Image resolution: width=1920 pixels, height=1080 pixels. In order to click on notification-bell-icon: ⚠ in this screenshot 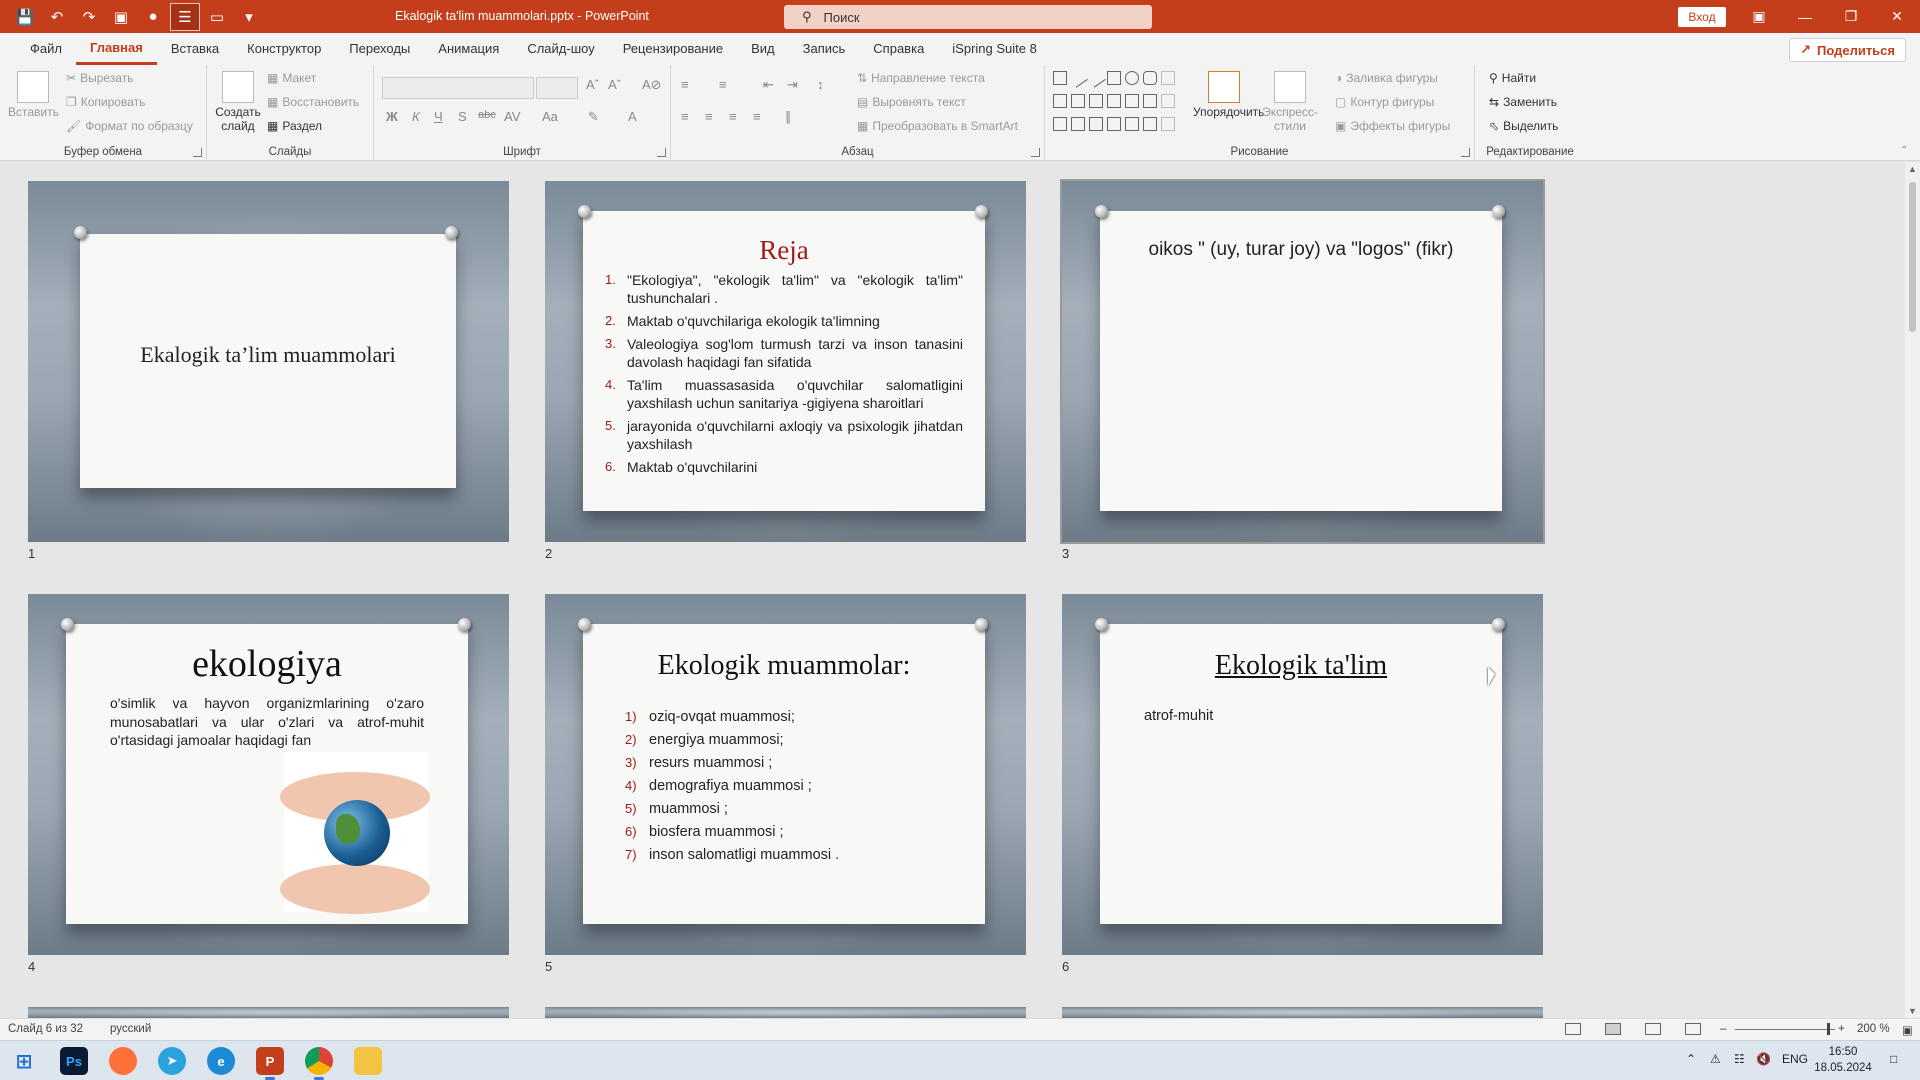, I will do `click(1715, 1059)`.